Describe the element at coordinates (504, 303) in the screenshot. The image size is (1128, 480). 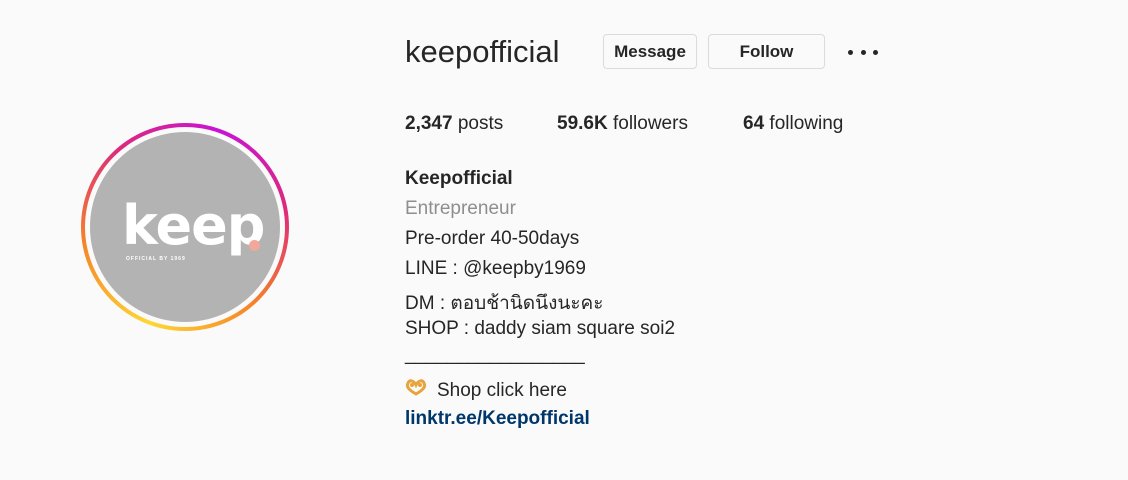
I see `bio-line: DM : ตอบช้านิดนึงนะคะ` at that location.